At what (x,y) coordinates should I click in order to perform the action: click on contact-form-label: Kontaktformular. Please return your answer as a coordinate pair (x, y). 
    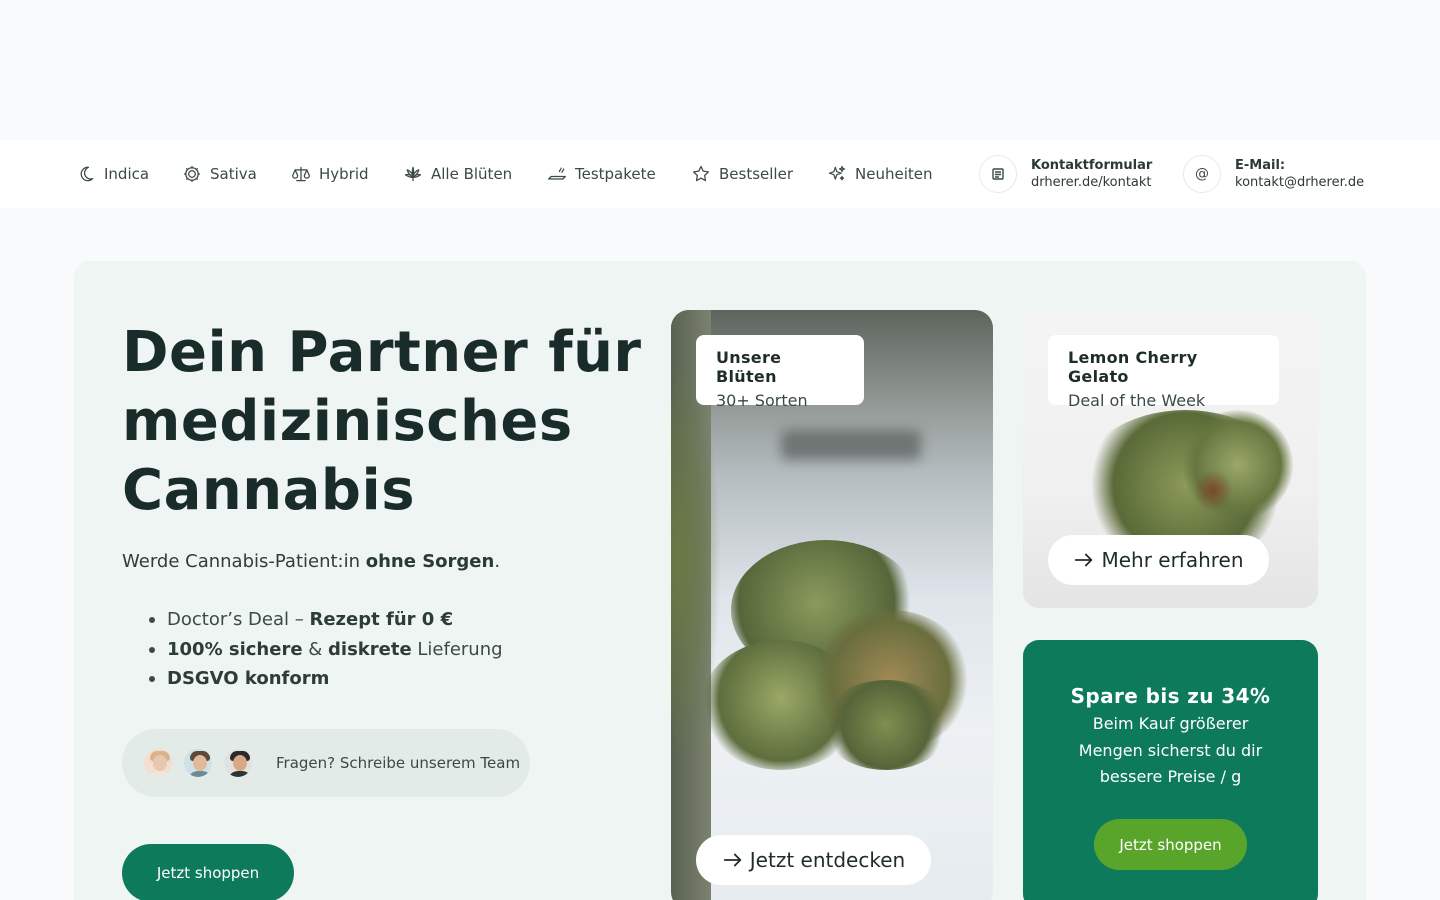
    Looking at the image, I should click on (1092, 165).